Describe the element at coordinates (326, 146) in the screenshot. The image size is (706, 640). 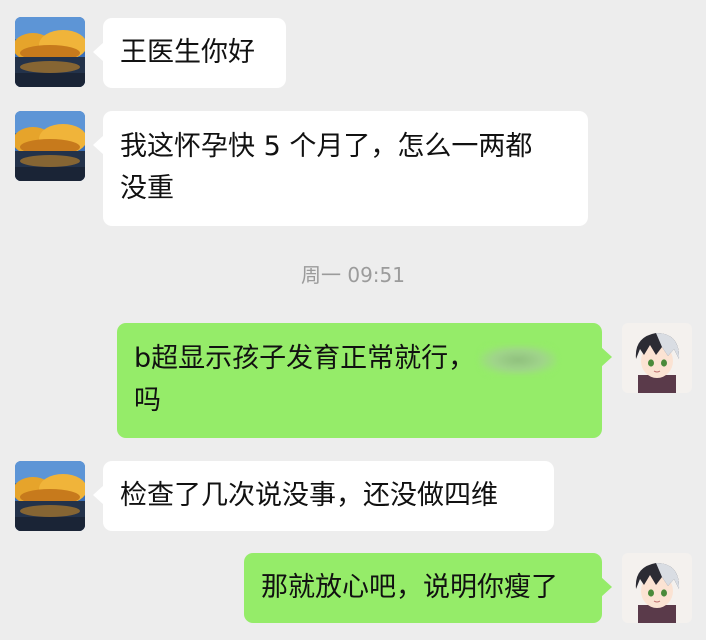
I see `message-text-line: 我这怀孕快 5 个月了，怎么一两都` at that location.